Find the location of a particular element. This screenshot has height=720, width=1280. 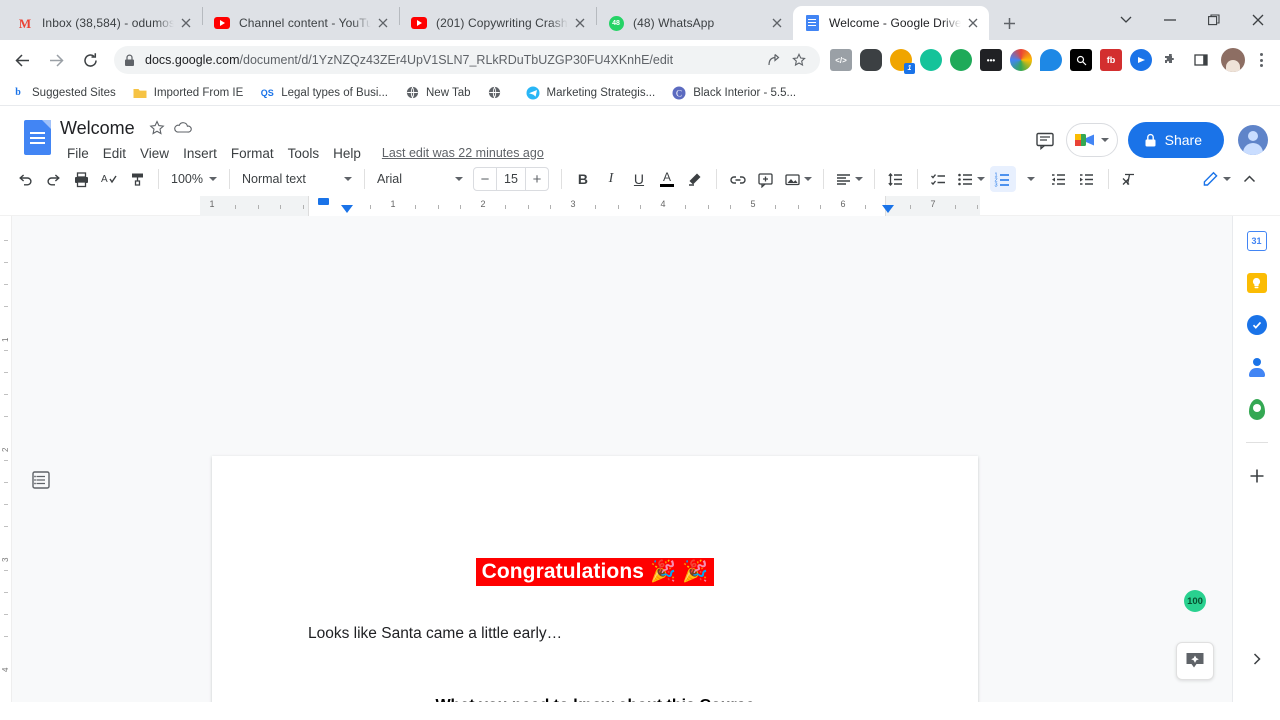

fb-extension-icon: fb is located at coordinates (1111, 60).